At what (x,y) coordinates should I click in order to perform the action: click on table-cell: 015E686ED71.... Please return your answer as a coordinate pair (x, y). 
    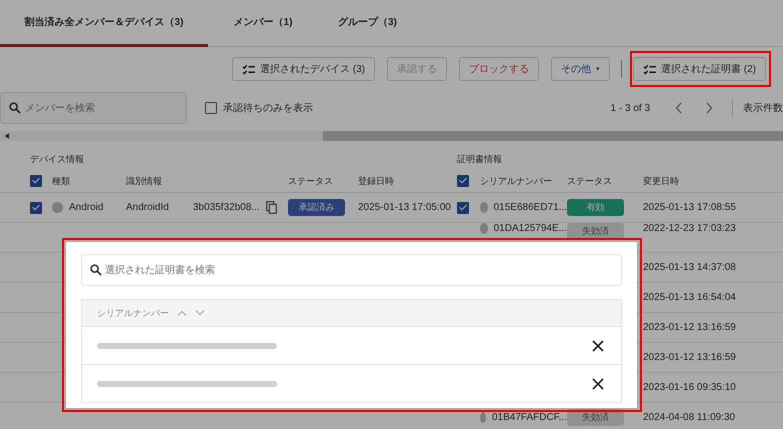
    Looking at the image, I should click on (530, 207).